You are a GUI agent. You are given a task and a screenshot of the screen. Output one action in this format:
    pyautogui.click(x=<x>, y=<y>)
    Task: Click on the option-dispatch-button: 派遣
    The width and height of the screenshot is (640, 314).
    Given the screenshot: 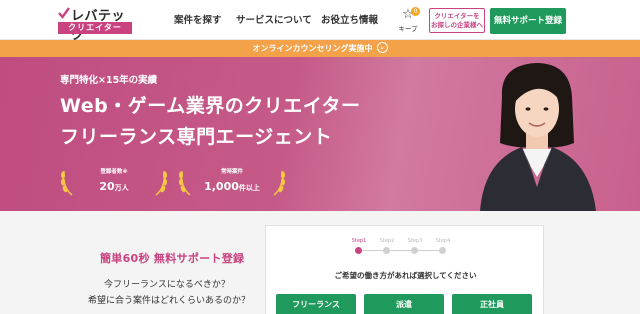 What is the action you would take?
    pyautogui.click(x=404, y=304)
    